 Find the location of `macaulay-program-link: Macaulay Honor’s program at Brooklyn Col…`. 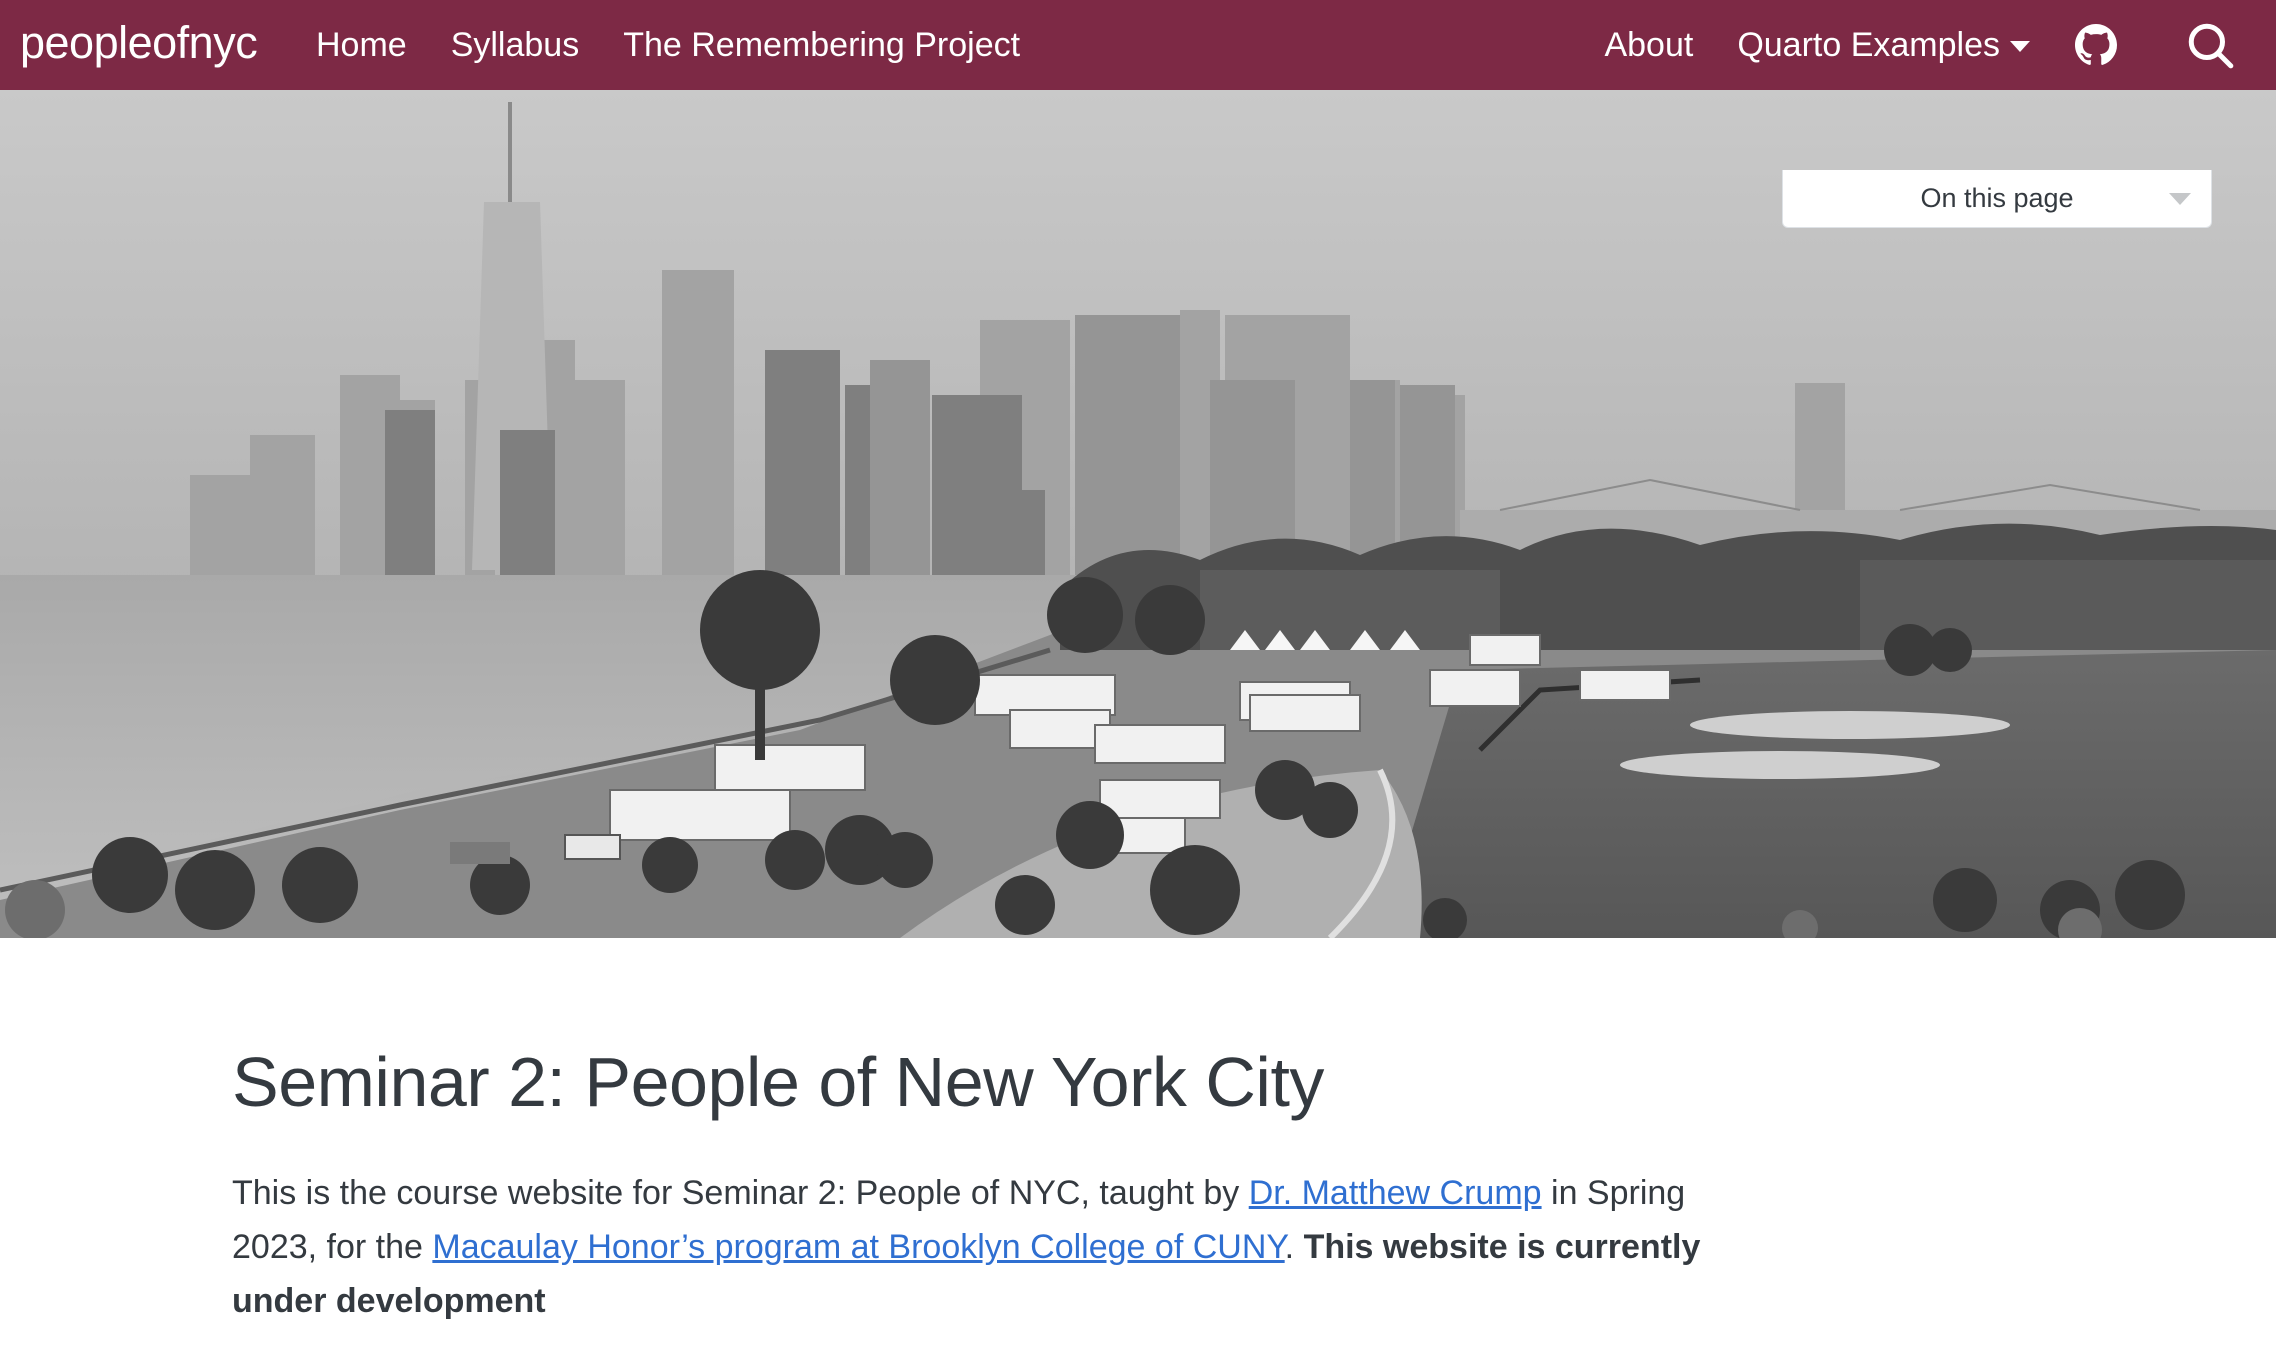

macaulay-program-link: Macaulay Honor’s program at Brooklyn Col… is located at coordinates (858, 1247).